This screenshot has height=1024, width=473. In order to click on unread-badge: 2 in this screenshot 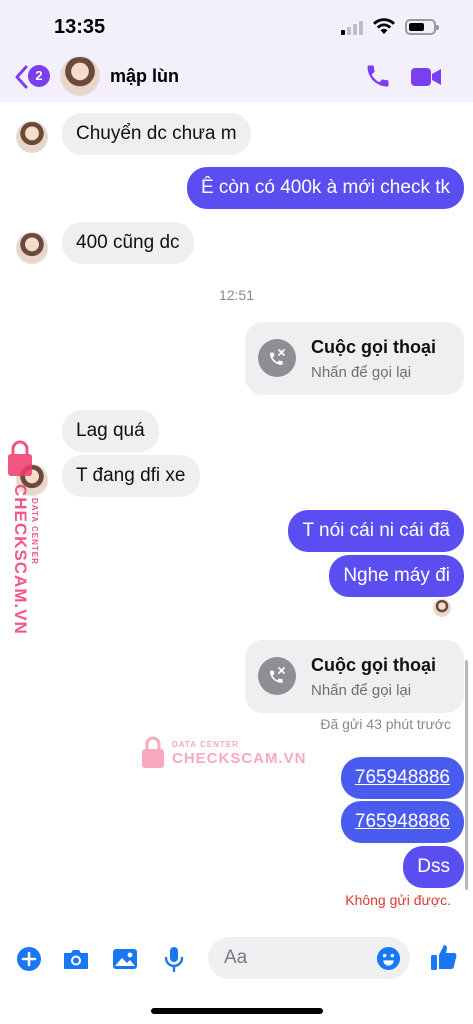, I will do `click(39, 76)`.